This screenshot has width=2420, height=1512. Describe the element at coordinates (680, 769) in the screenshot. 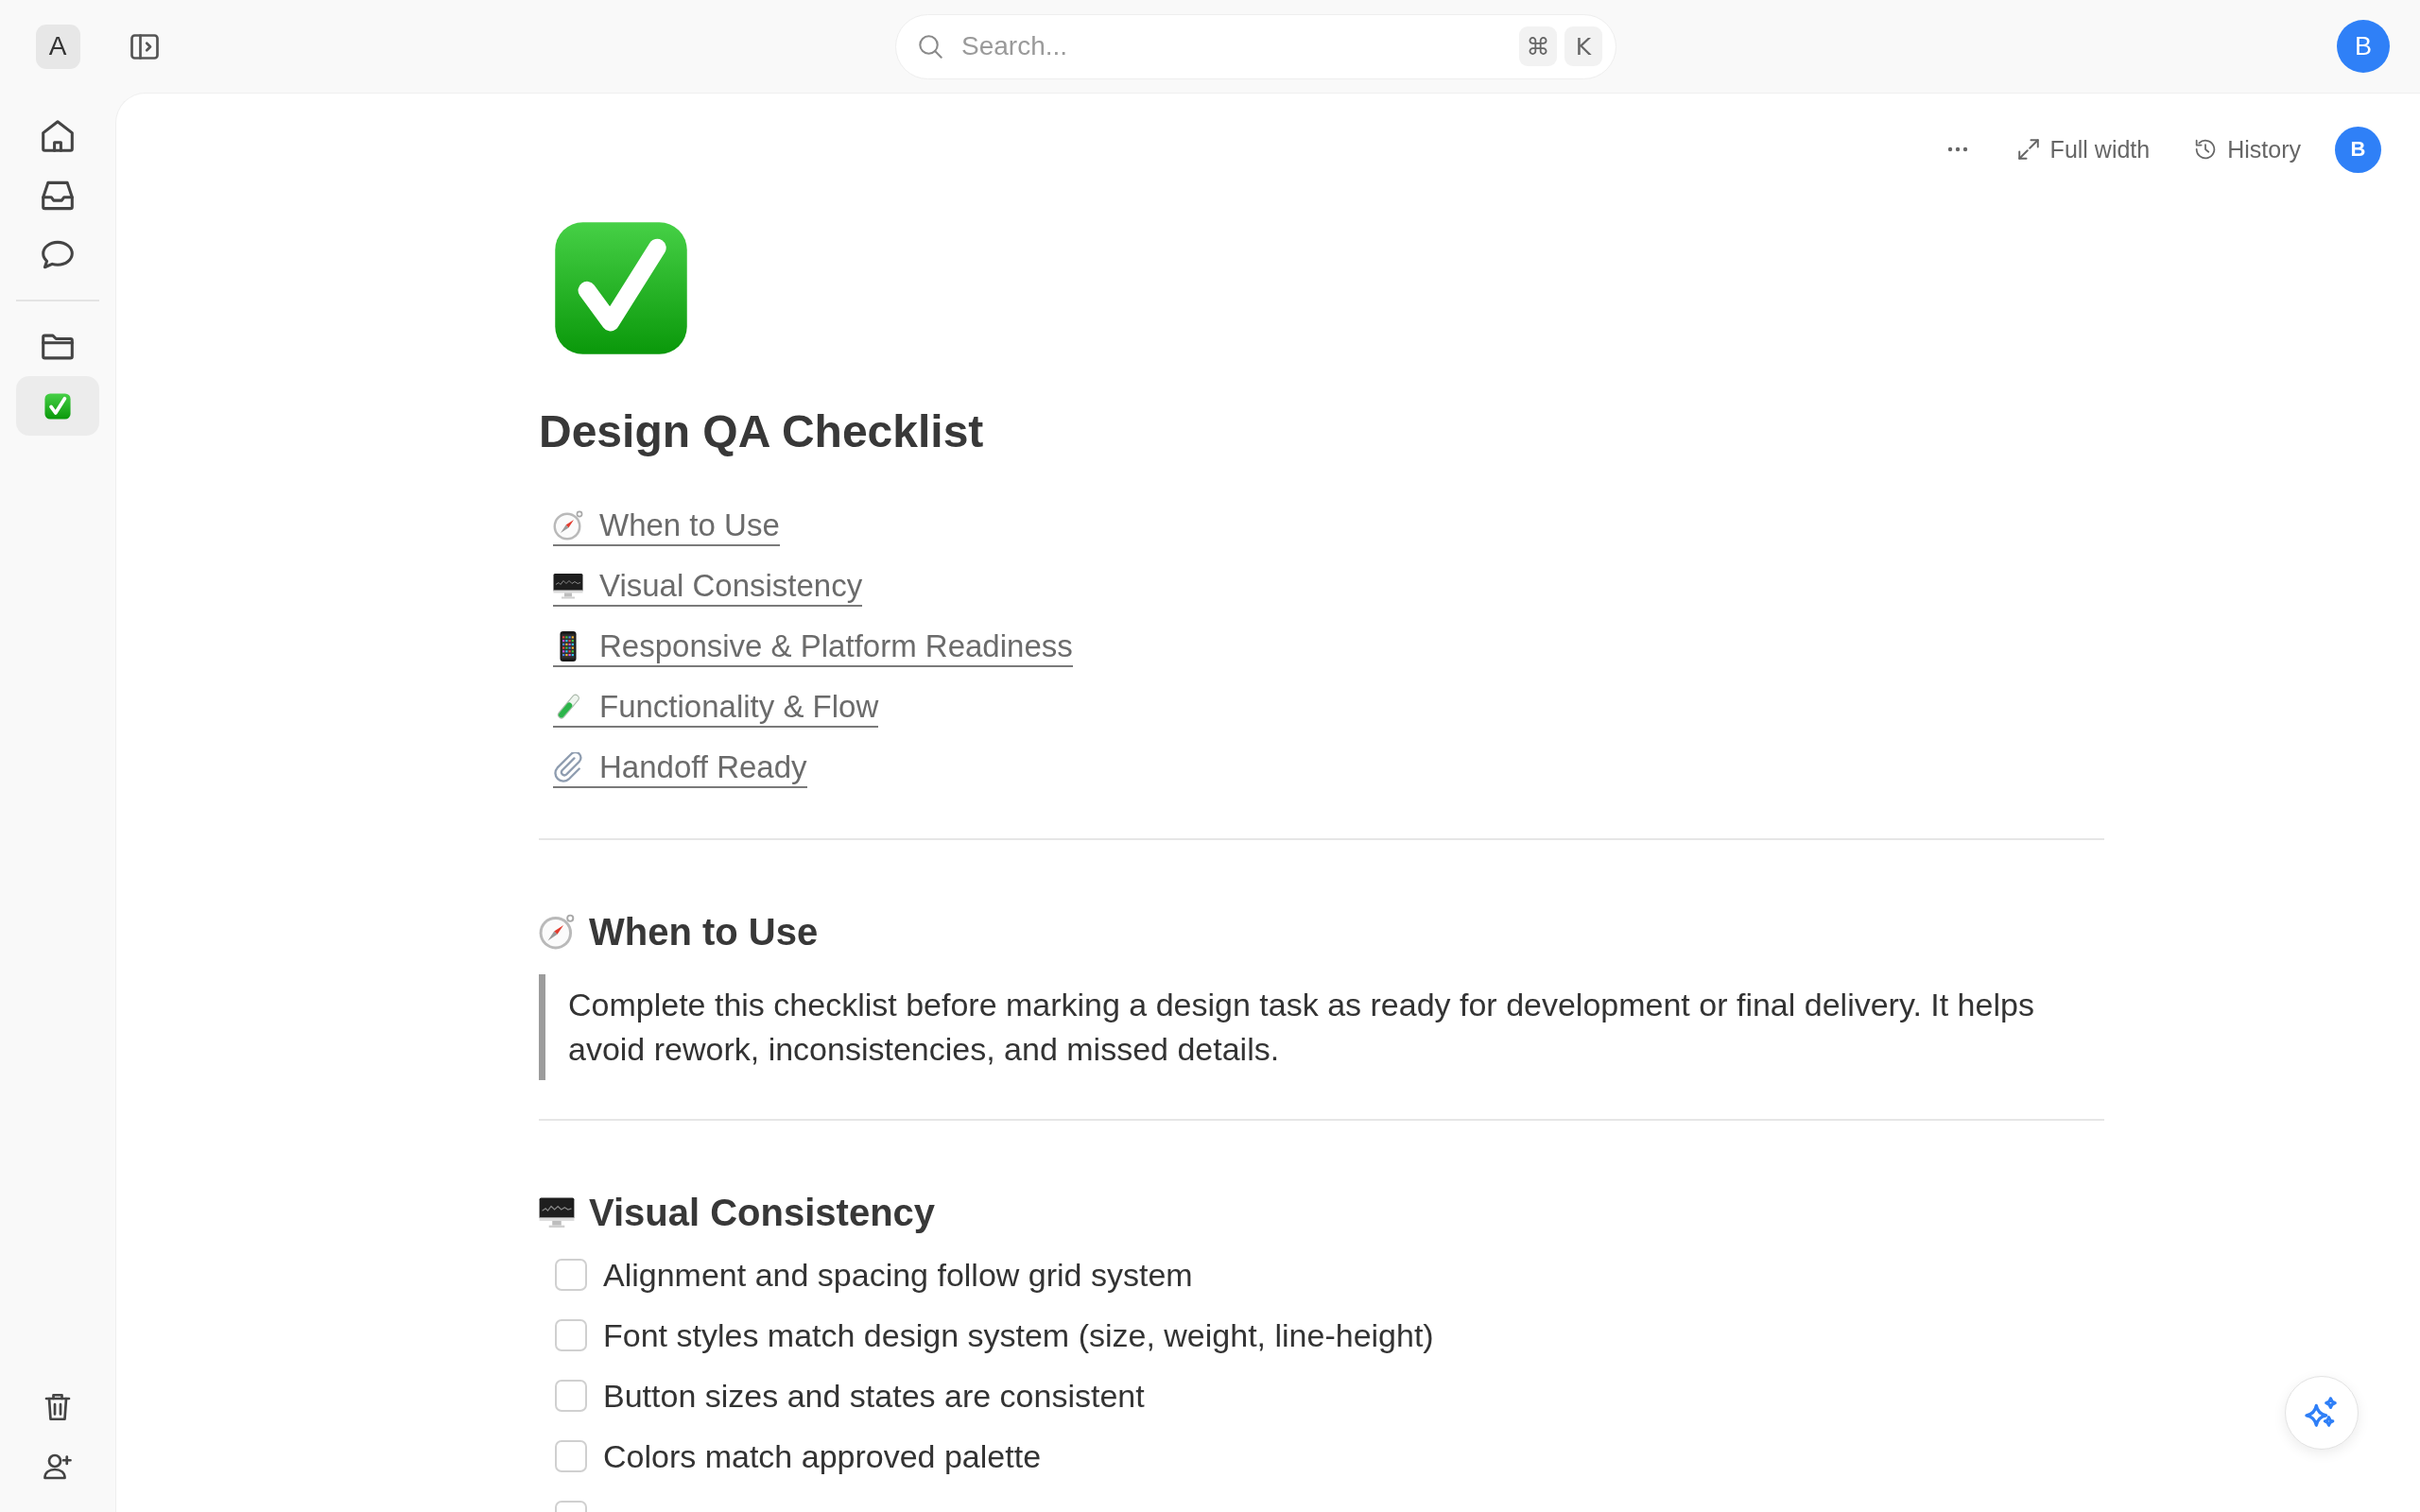

I see `toc-link: Handoff Ready` at that location.